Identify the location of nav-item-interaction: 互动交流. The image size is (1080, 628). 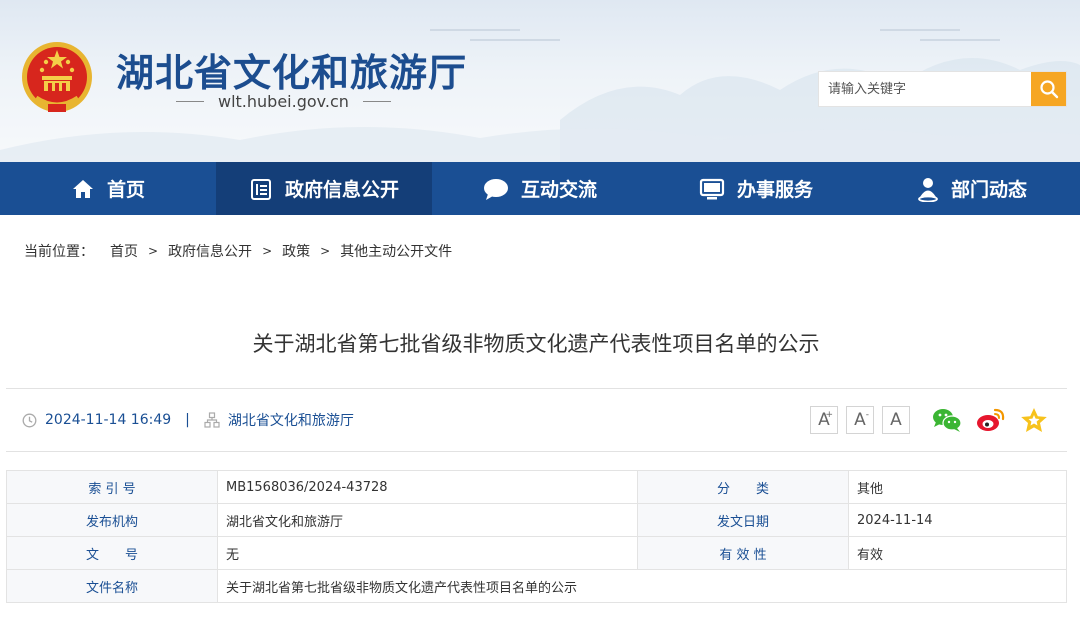
(540, 188).